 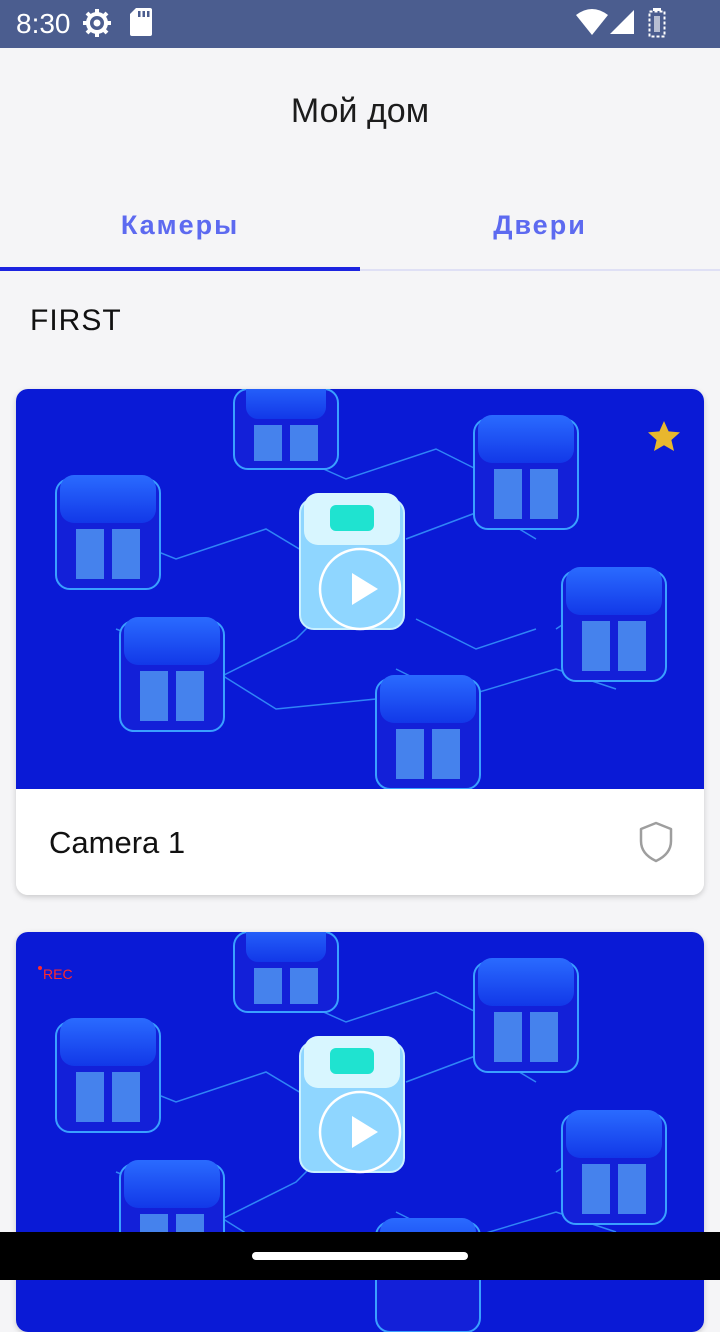 I want to click on wifi-icon, so click(x=592, y=22).